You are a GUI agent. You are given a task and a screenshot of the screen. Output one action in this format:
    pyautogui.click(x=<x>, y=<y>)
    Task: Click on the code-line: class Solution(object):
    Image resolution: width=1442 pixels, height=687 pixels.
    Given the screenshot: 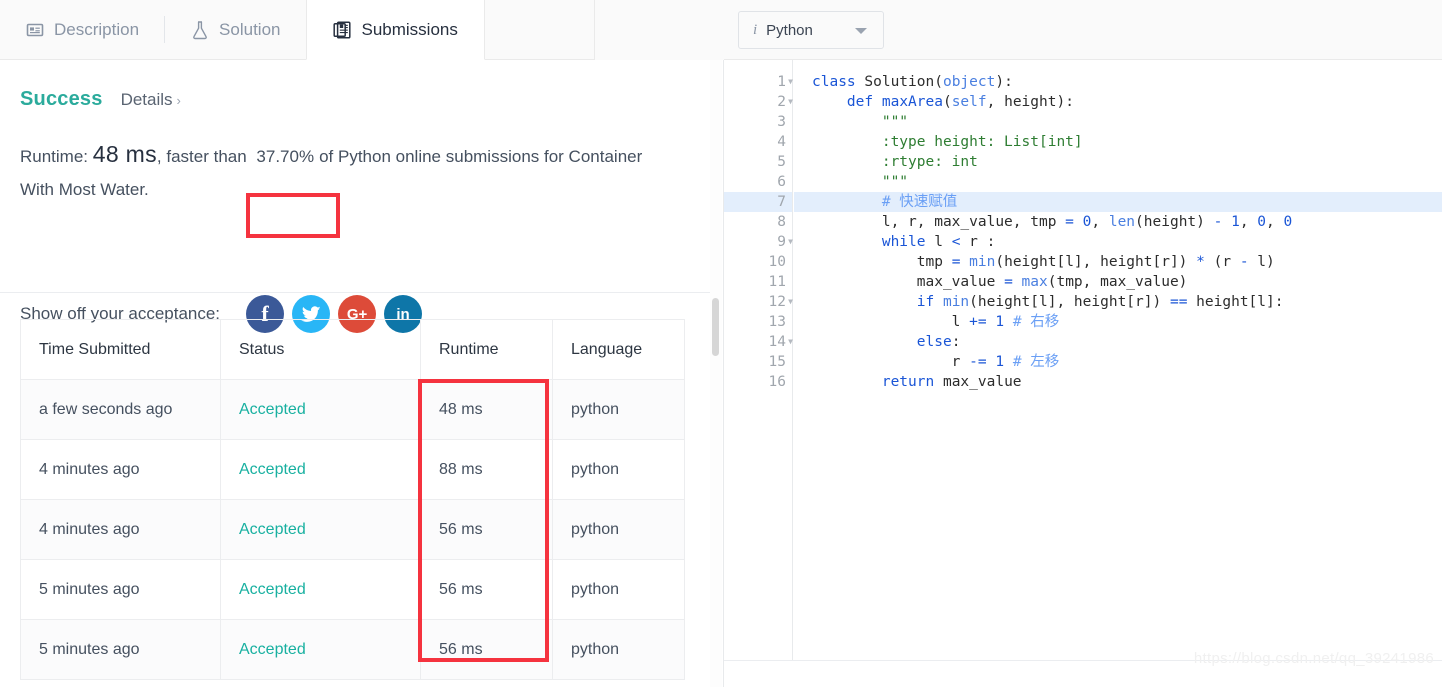 What is the action you would take?
    pyautogui.click(x=912, y=82)
    